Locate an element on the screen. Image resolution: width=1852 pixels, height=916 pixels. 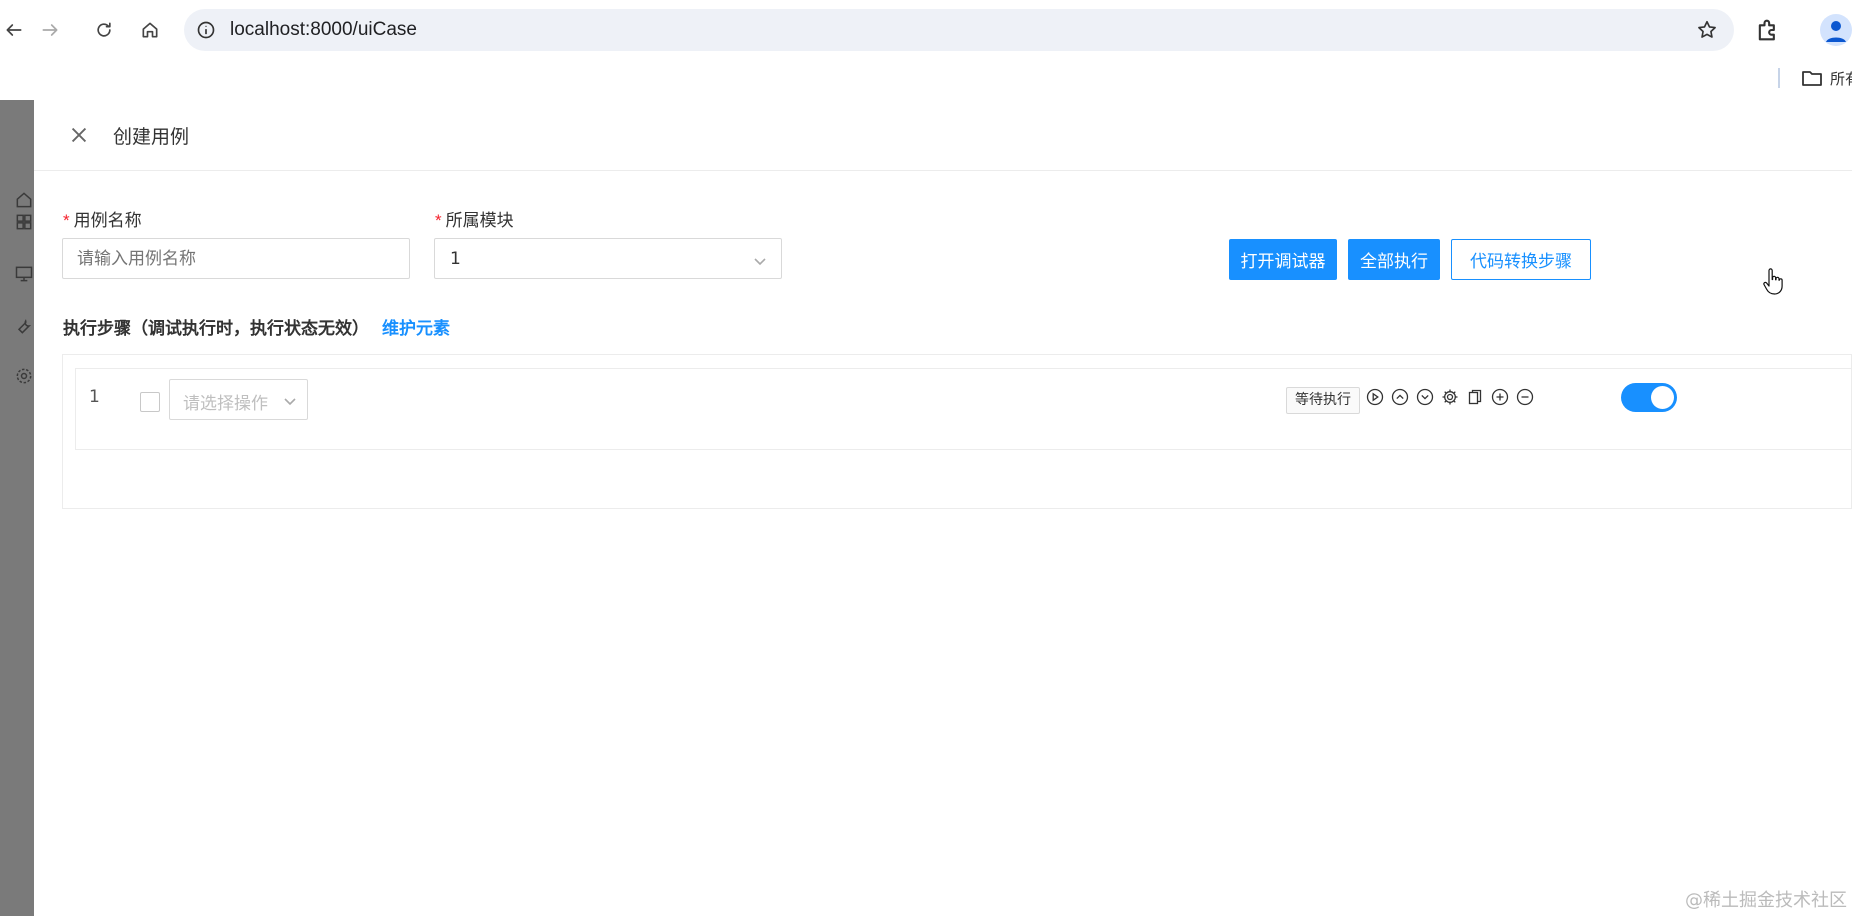
move-down-icon is located at coordinates (1427, 399).